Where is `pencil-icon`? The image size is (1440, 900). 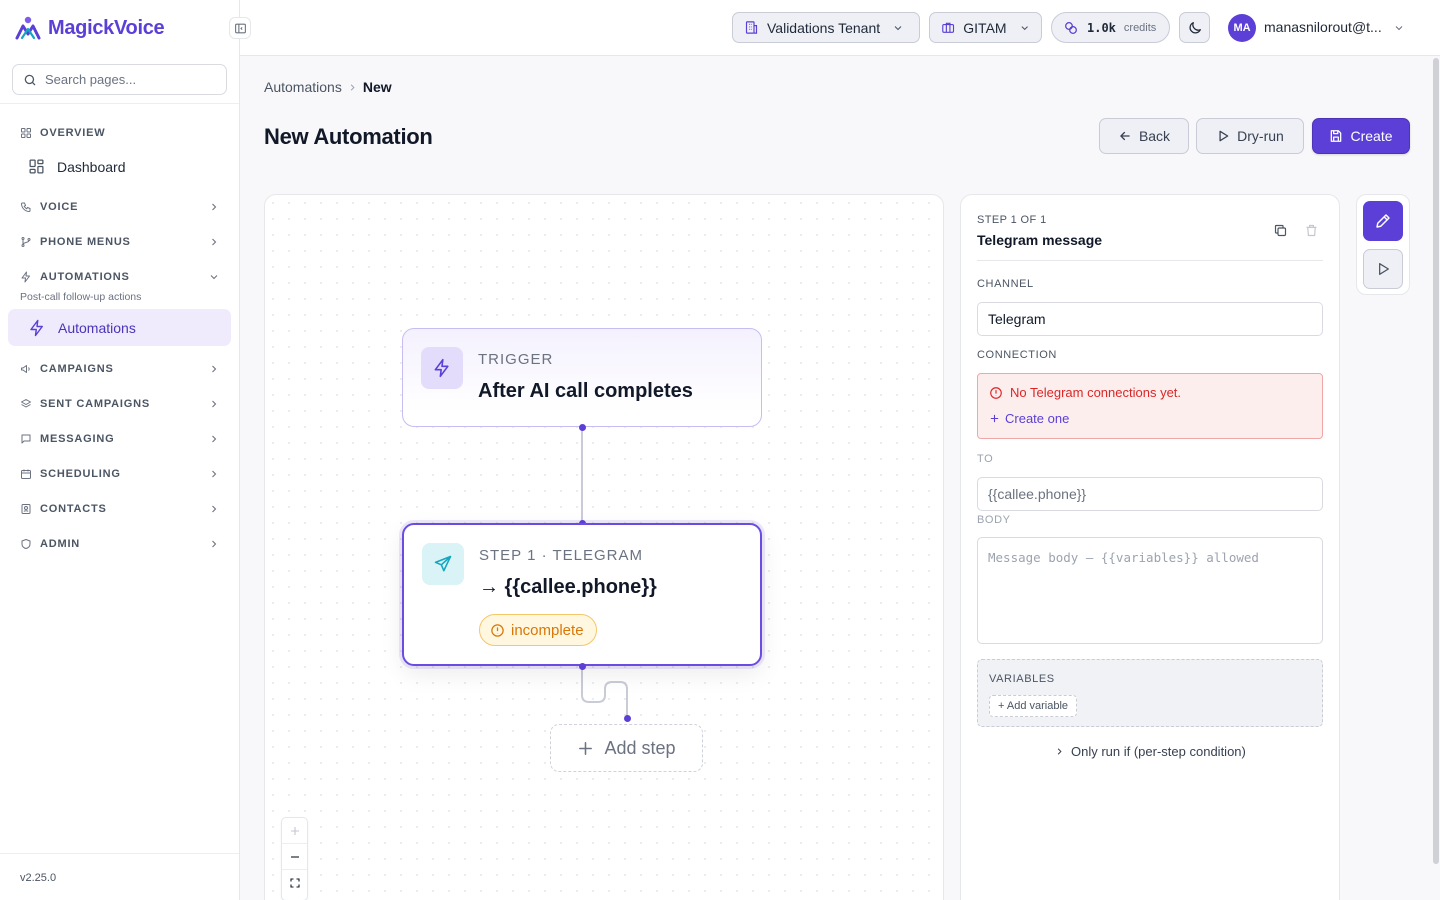
pencil-icon is located at coordinates (1383, 221).